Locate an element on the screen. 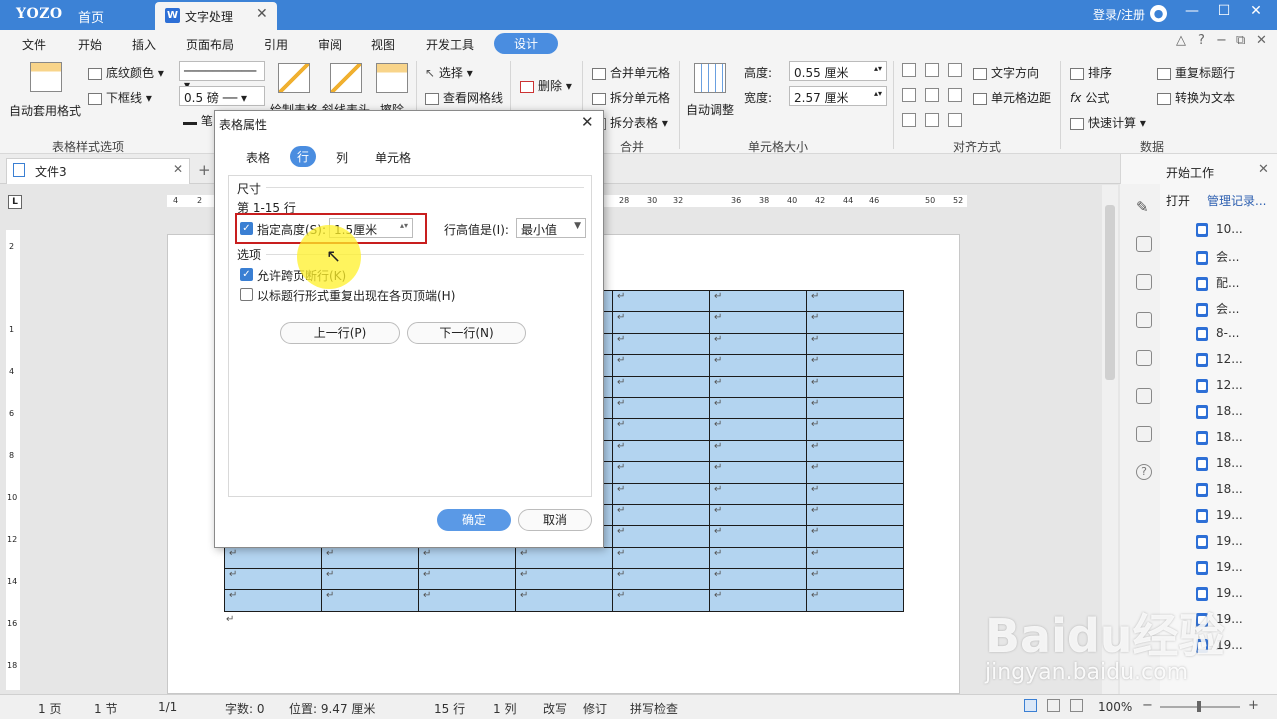 The width and height of the screenshot is (1277, 719). page-view-icon is located at coordinates (1030, 705).